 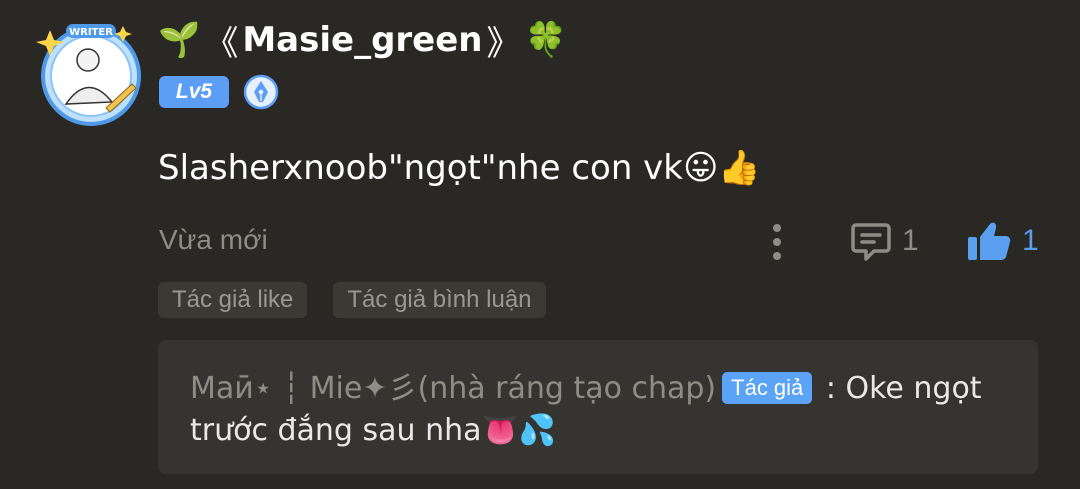 What do you see at coordinates (459, 168) in the screenshot?
I see `comment-text: Slasherxnoob"ngọt"nhe con vk😛👍` at bounding box center [459, 168].